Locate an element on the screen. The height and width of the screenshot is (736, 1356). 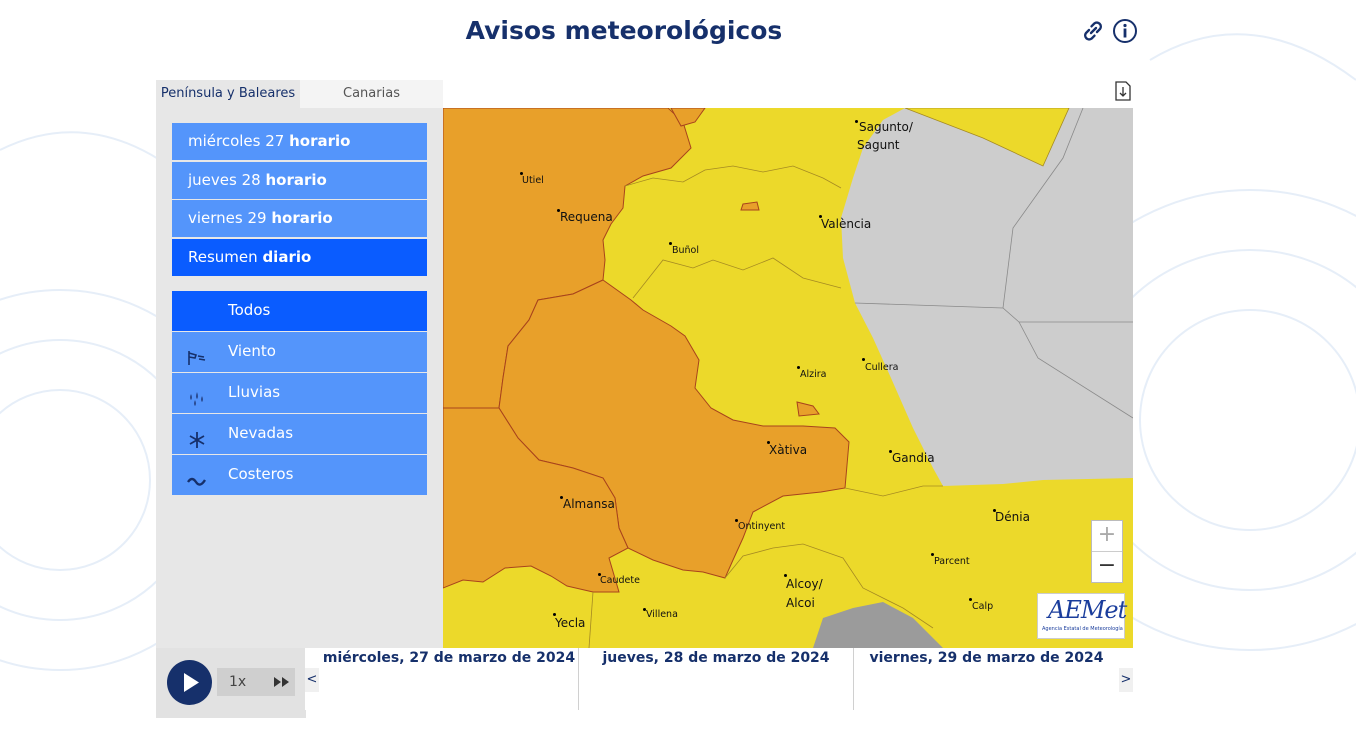
day-mode: diario is located at coordinates (287, 256).